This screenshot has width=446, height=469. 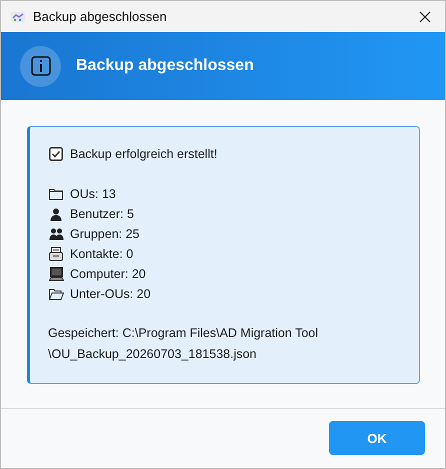 I want to click on close-icon, so click(x=425, y=16).